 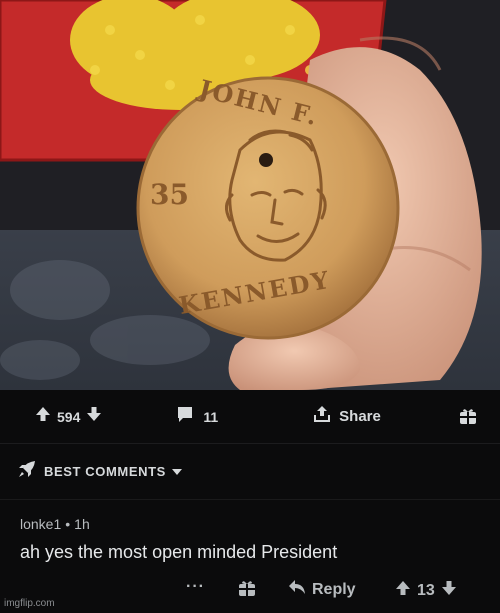 What do you see at coordinates (197, 416) in the screenshot?
I see `comments-button: 11` at bounding box center [197, 416].